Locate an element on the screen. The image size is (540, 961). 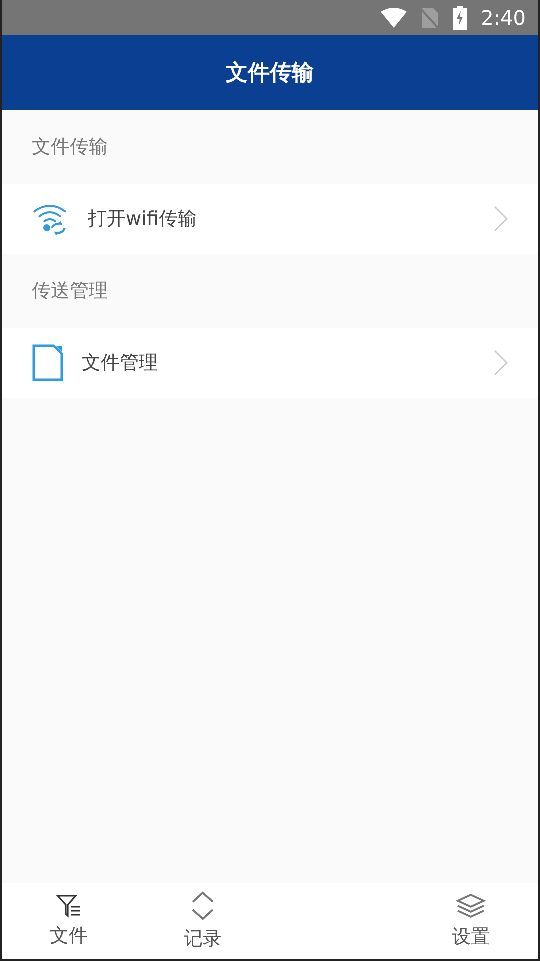
section-title: 文件传输 is located at coordinates (70, 147).